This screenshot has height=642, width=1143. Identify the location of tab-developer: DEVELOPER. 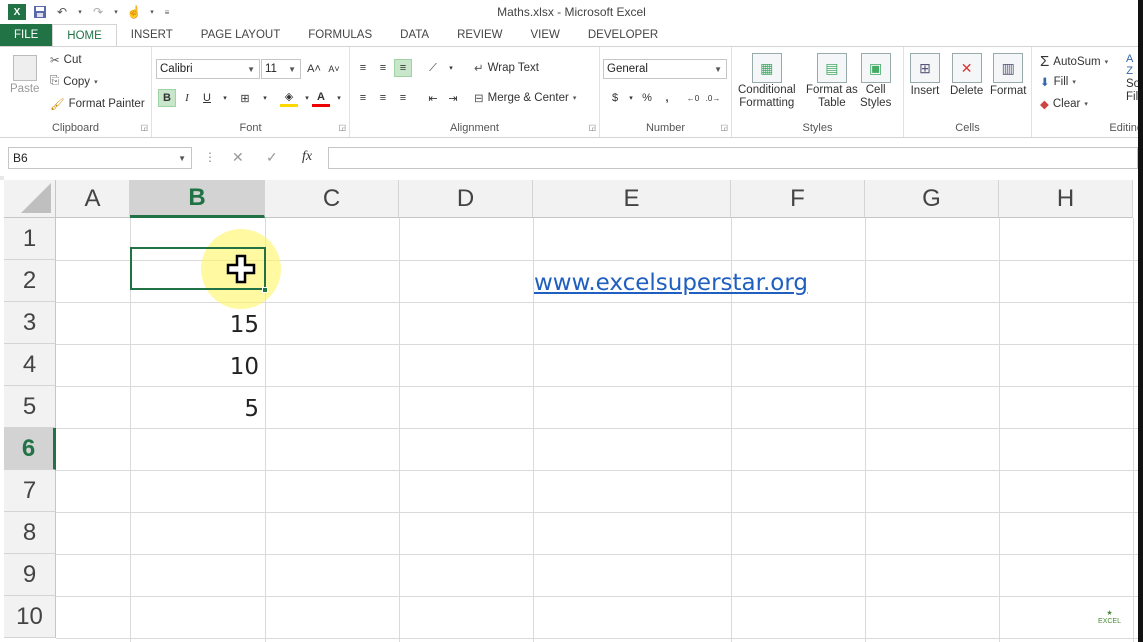
(623, 35).